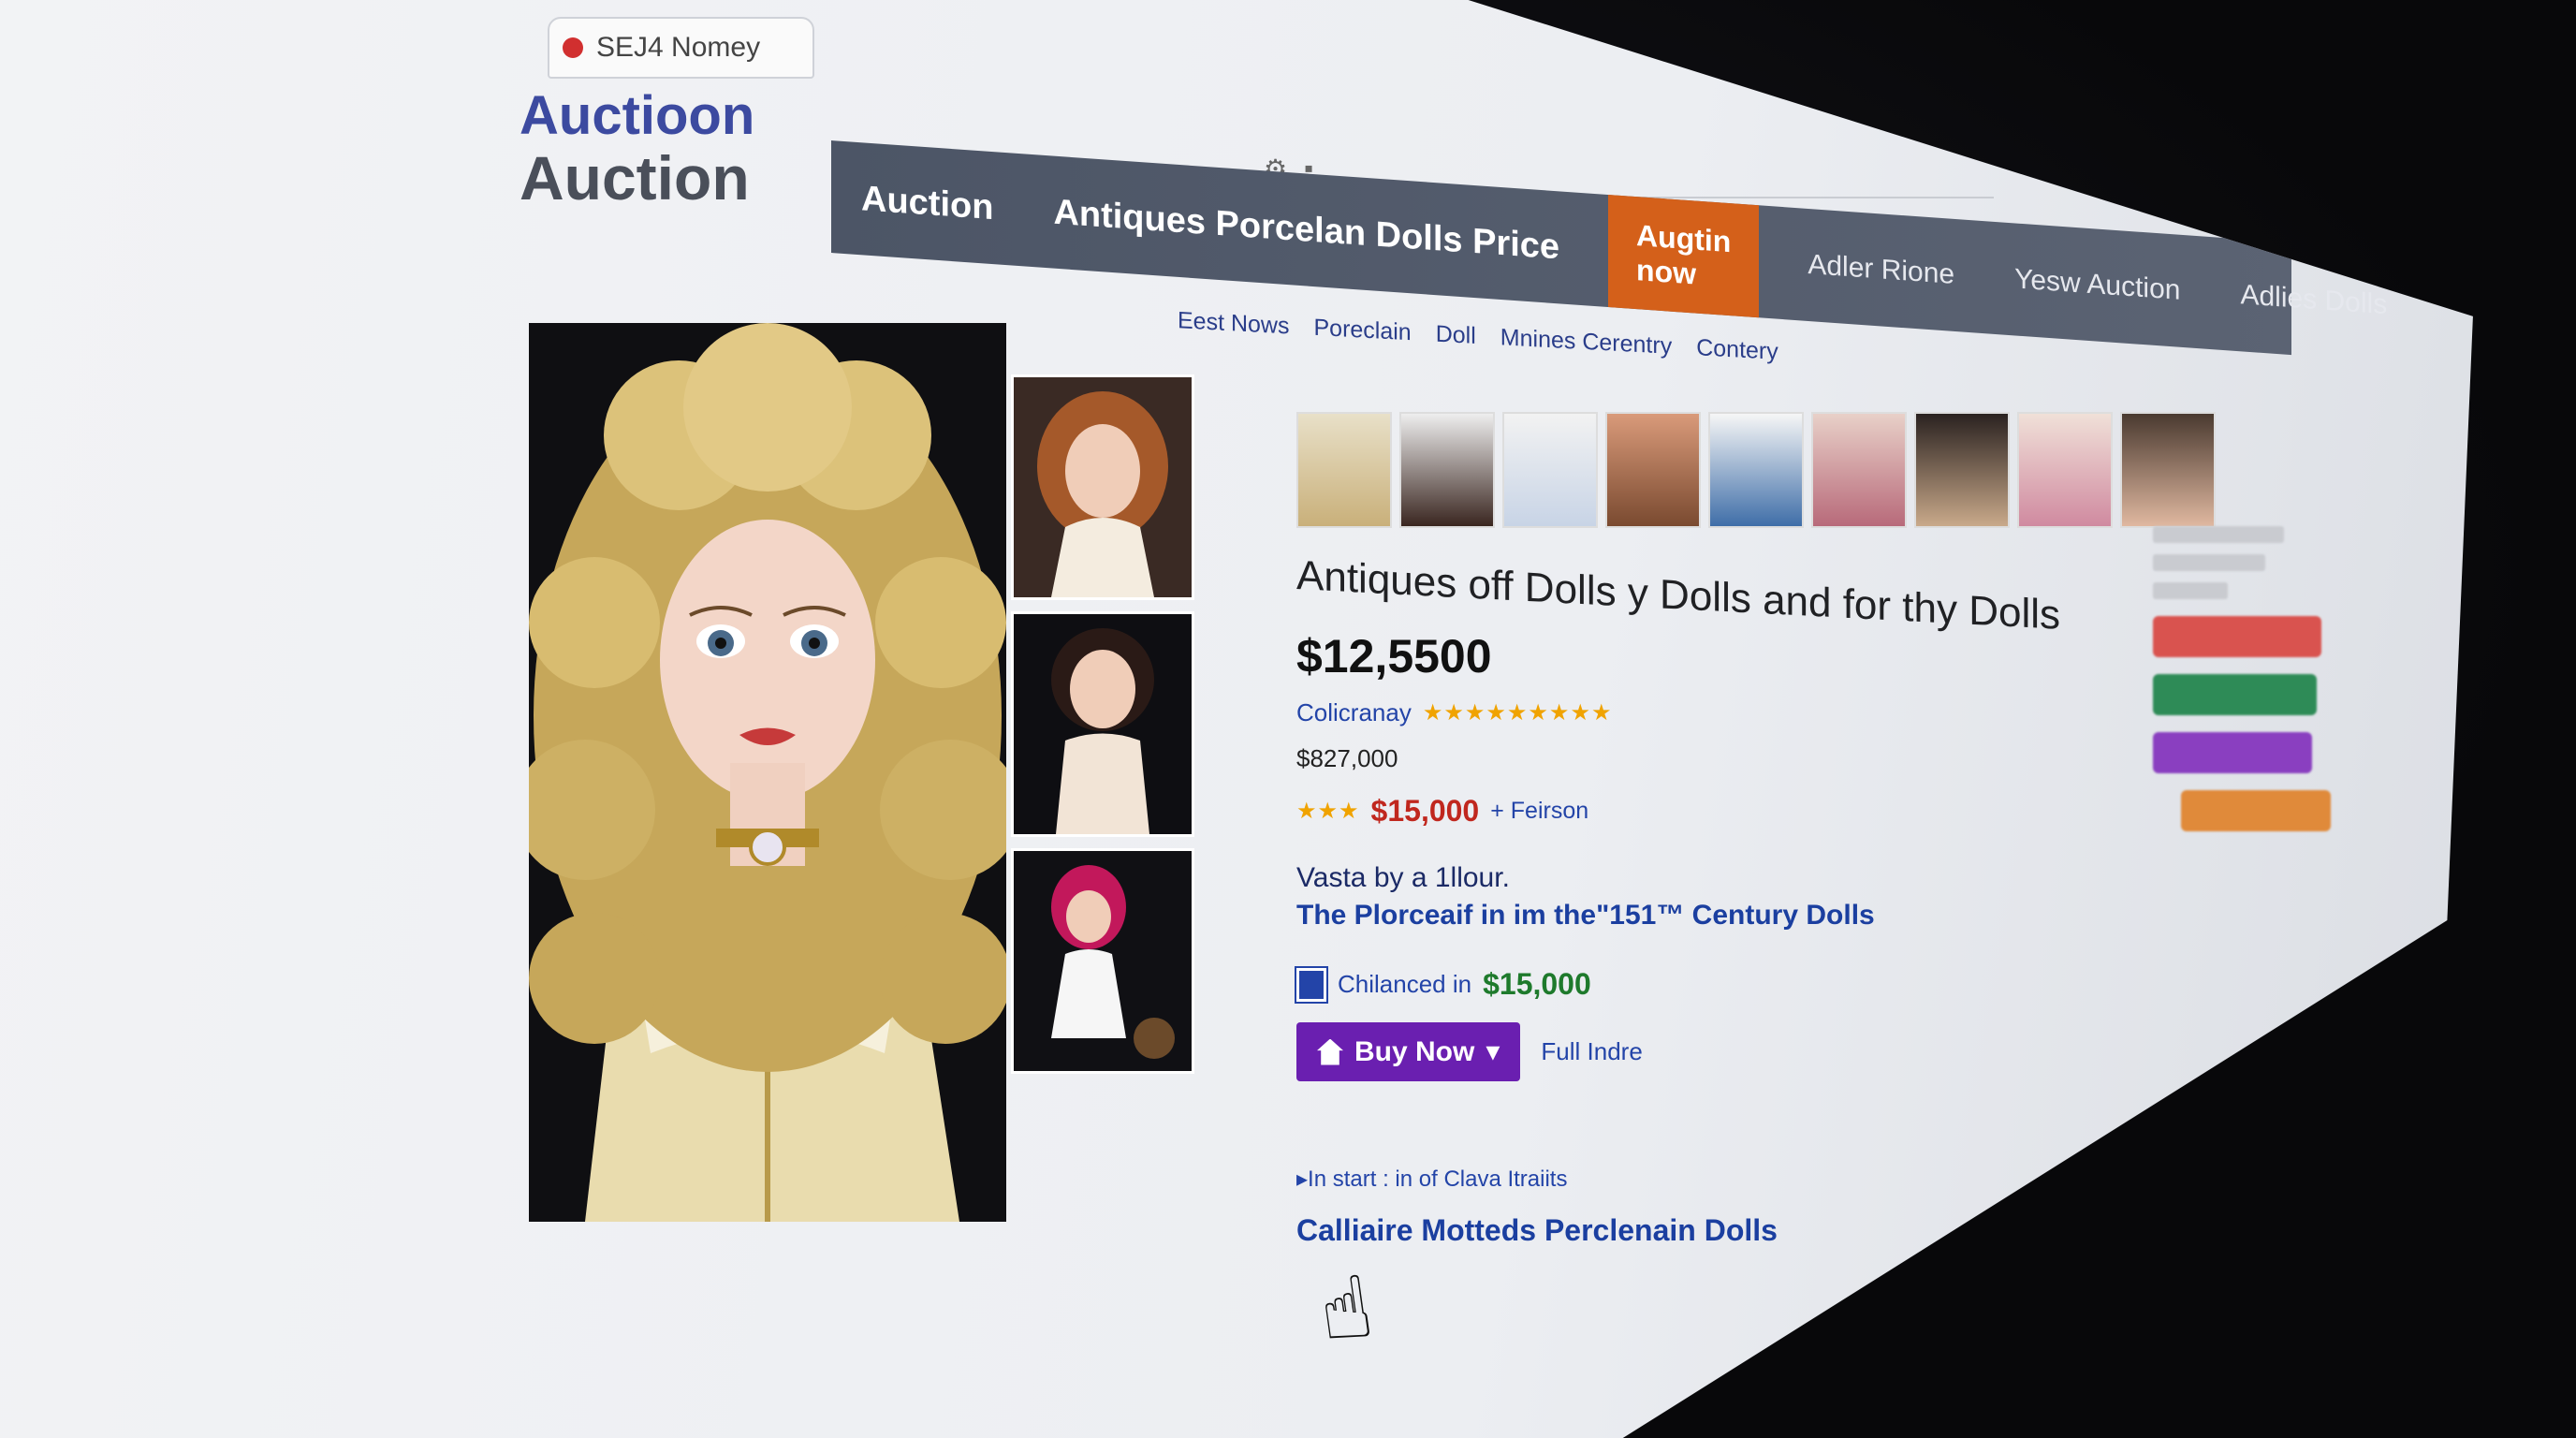 The height and width of the screenshot is (1438, 2576). I want to click on action-row: Buy Now ▾ Full Indre, so click(1661, 1051).